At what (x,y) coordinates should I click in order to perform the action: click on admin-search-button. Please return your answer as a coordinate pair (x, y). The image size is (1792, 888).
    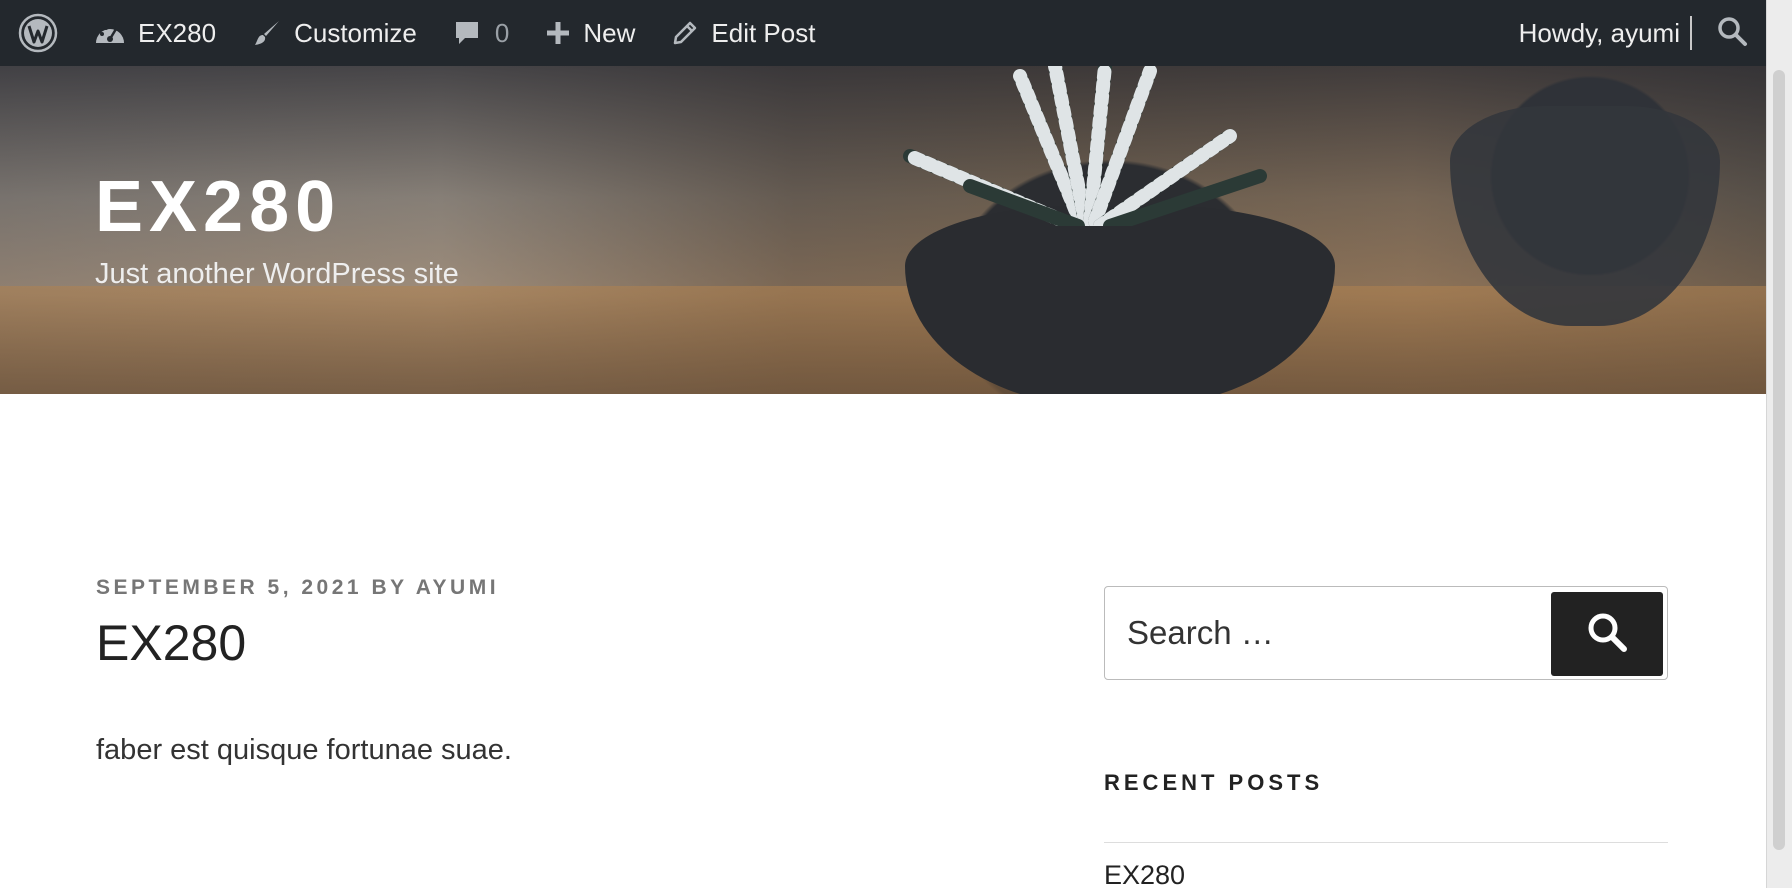
    Looking at the image, I should click on (1738, 33).